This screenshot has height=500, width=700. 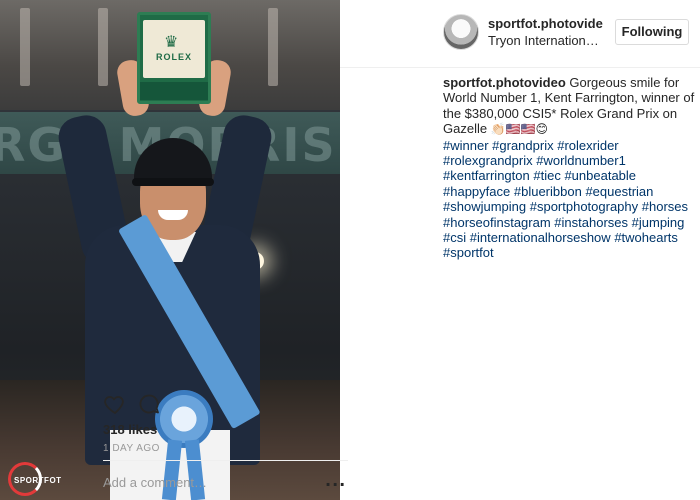 I want to click on hashtag-link: #showjumping, so click(x=484, y=206).